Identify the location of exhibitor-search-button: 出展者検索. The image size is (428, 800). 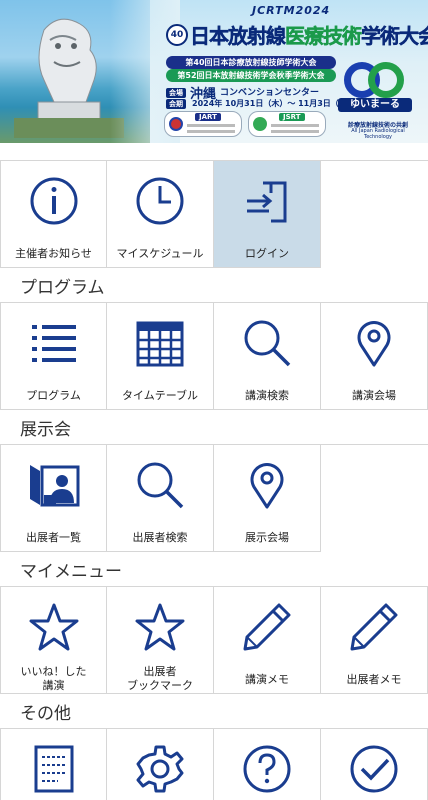
(160, 498).